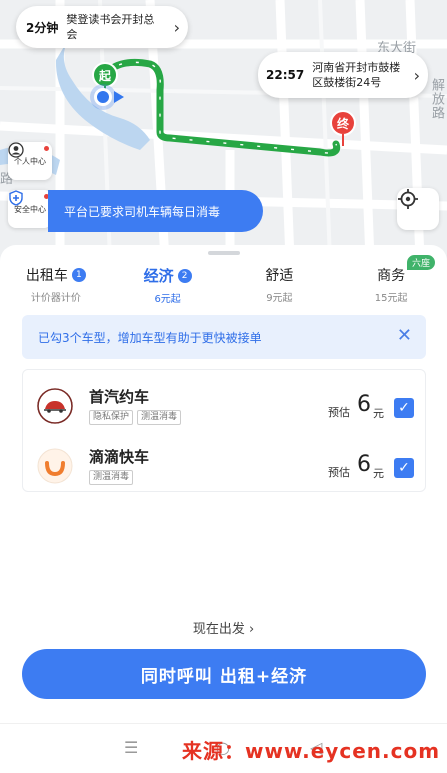 Image resolution: width=447 pixels, height=773 pixels. What do you see at coordinates (131, 747) in the screenshot?
I see `menu-icon: ☰` at bounding box center [131, 747].